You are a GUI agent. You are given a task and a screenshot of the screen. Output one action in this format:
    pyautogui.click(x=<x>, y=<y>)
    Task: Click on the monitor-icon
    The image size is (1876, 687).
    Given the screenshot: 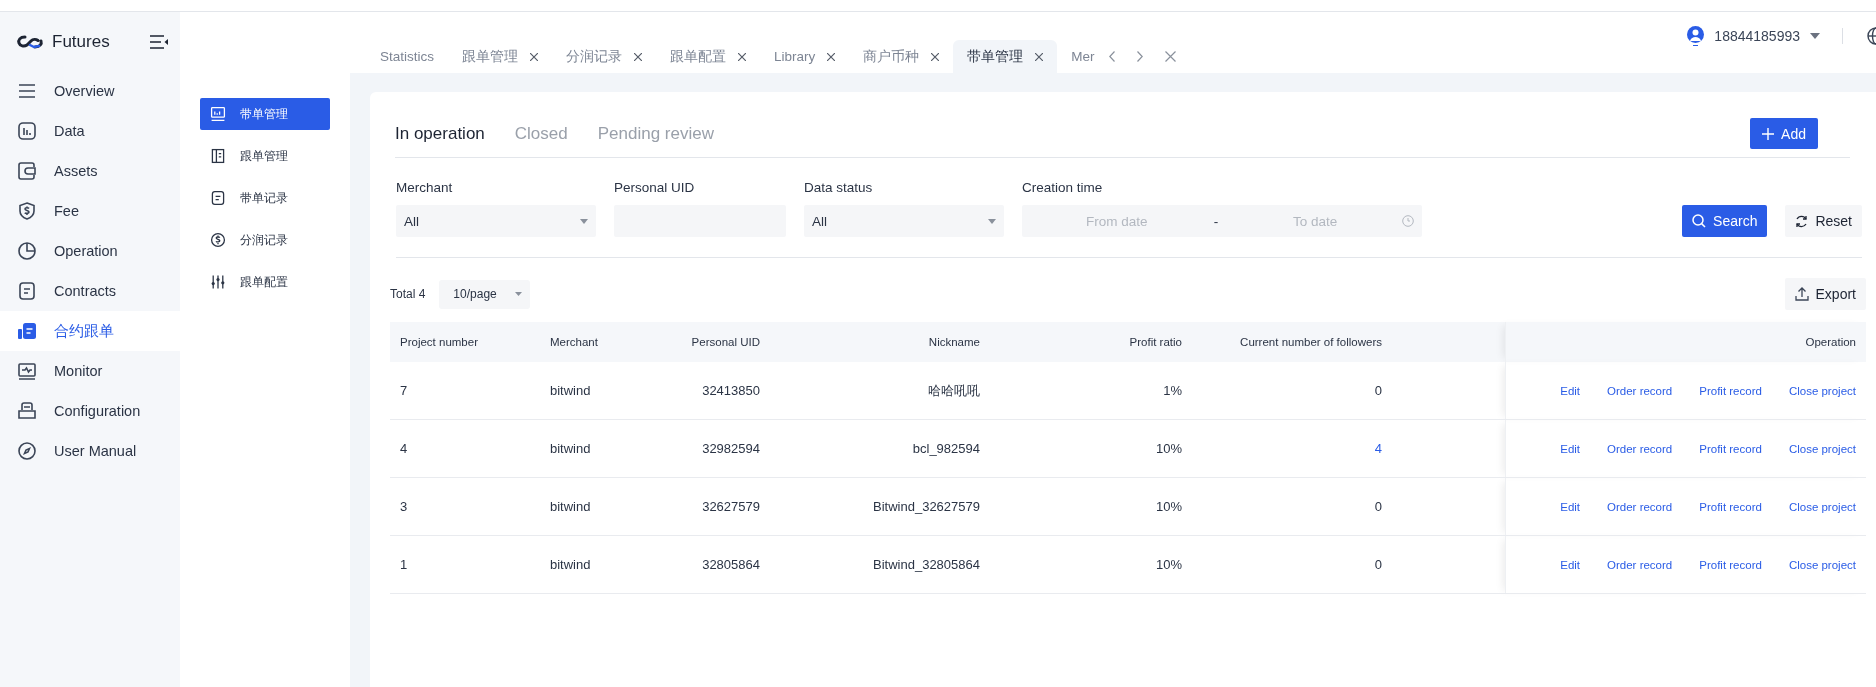 What is the action you would take?
    pyautogui.click(x=27, y=371)
    